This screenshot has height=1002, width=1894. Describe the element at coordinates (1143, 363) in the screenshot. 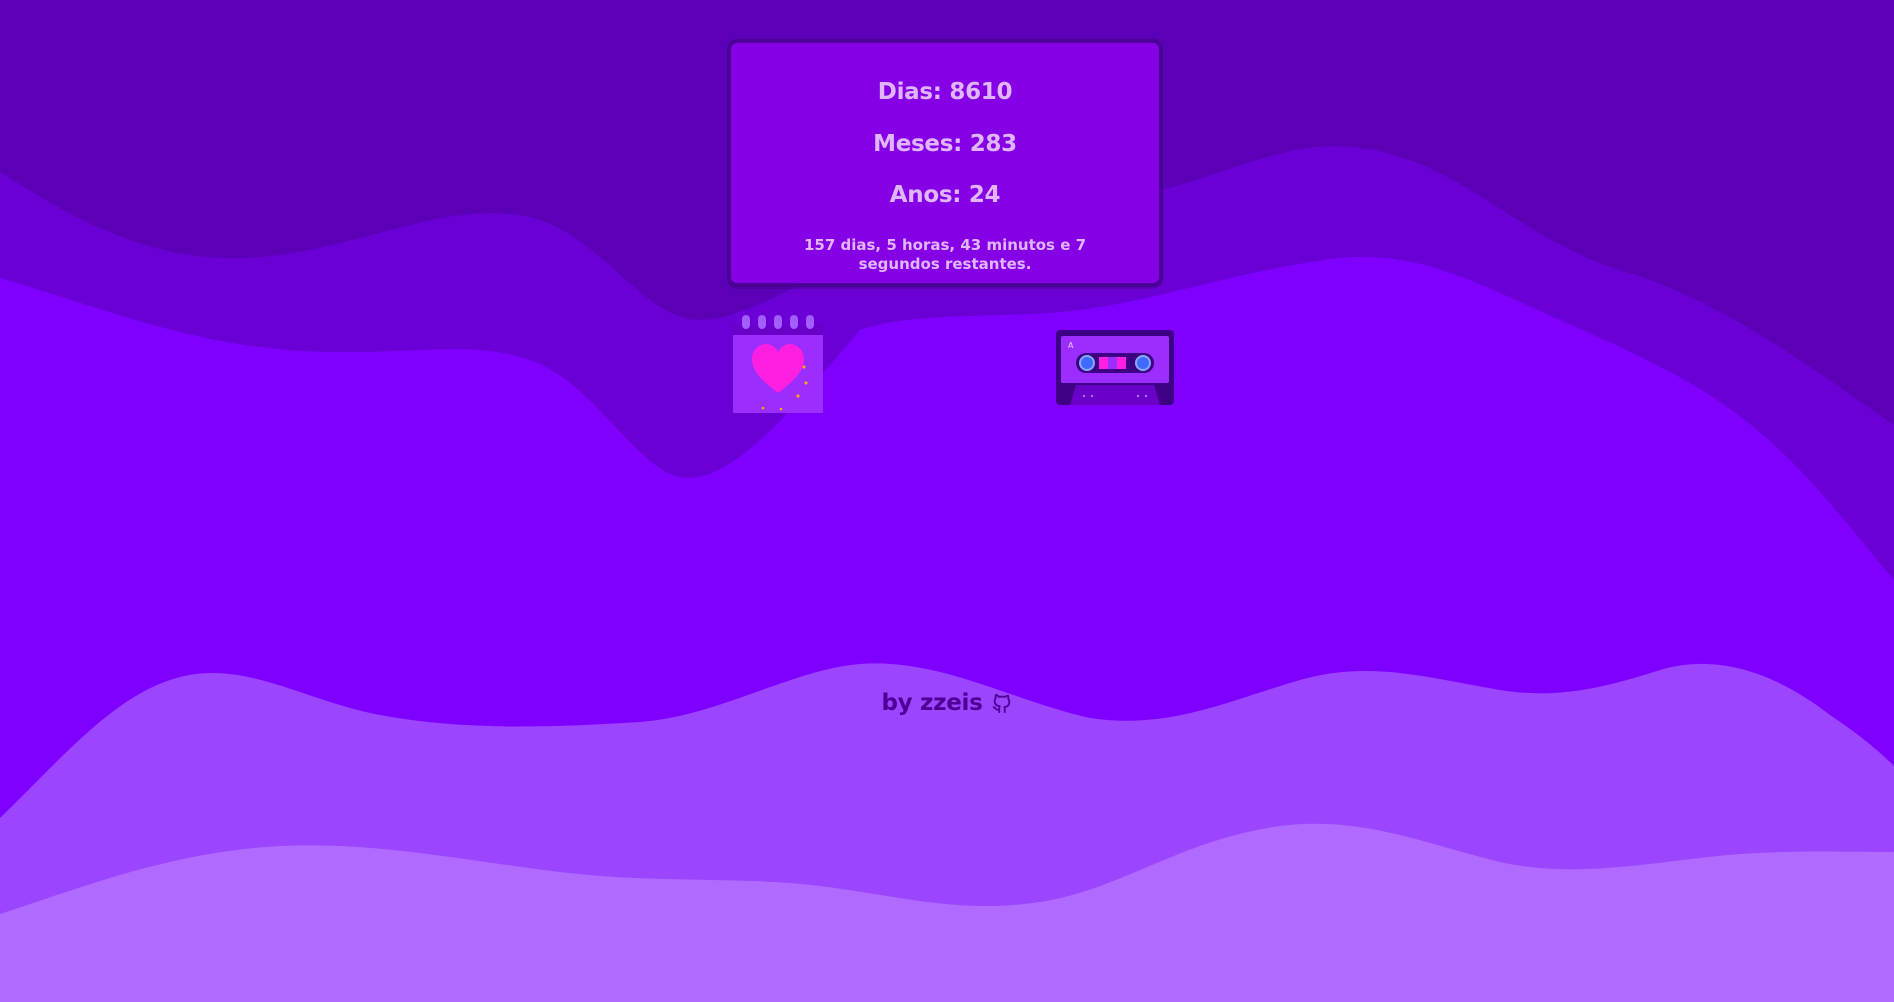

I see `cassette-reel-right` at that location.